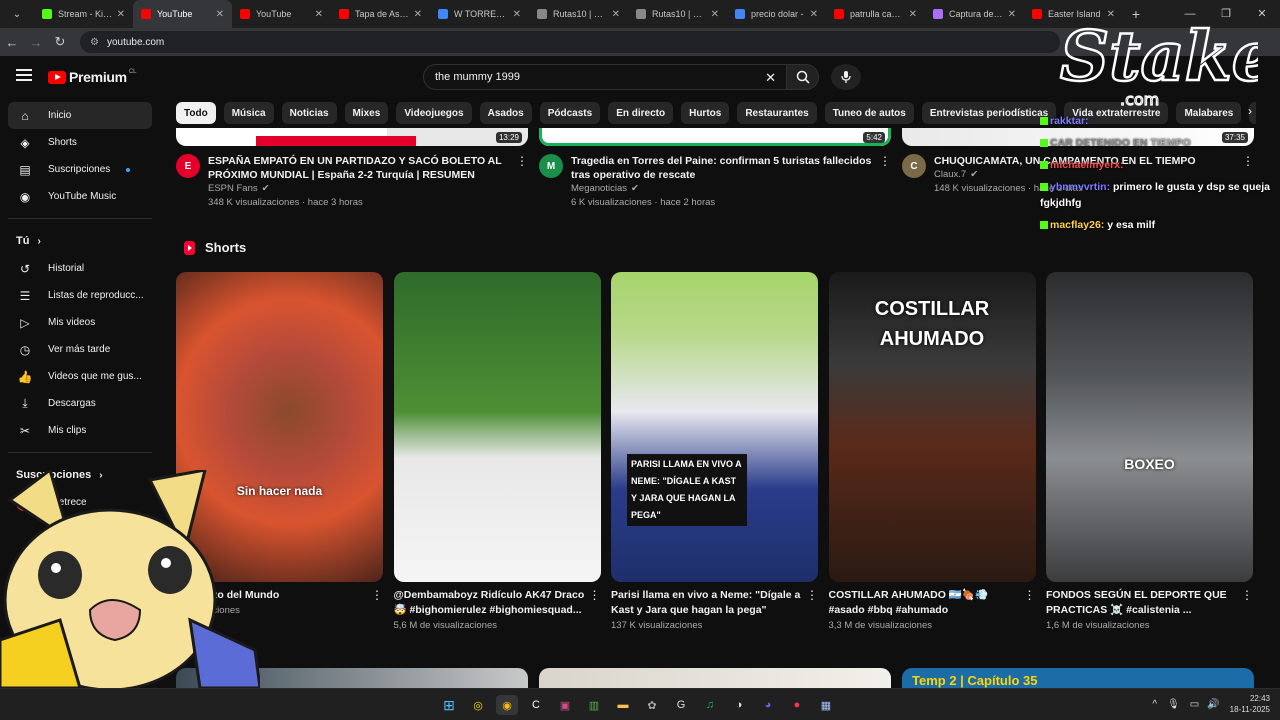  What do you see at coordinates (309, 113) in the screenshot?
I see `filter-chip: Noticias` at bounding box center [309, 113].